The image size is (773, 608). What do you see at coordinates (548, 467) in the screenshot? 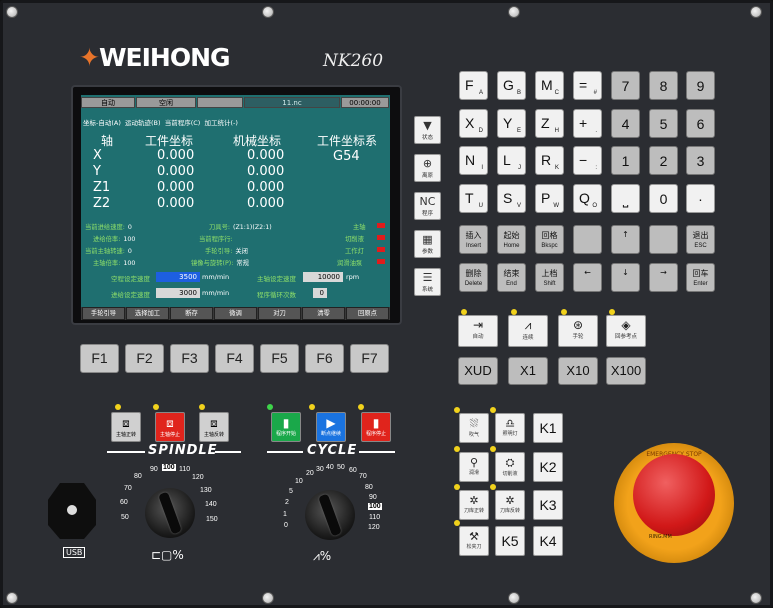
I see `k2-button: K2` at bounding box center [548, 467].